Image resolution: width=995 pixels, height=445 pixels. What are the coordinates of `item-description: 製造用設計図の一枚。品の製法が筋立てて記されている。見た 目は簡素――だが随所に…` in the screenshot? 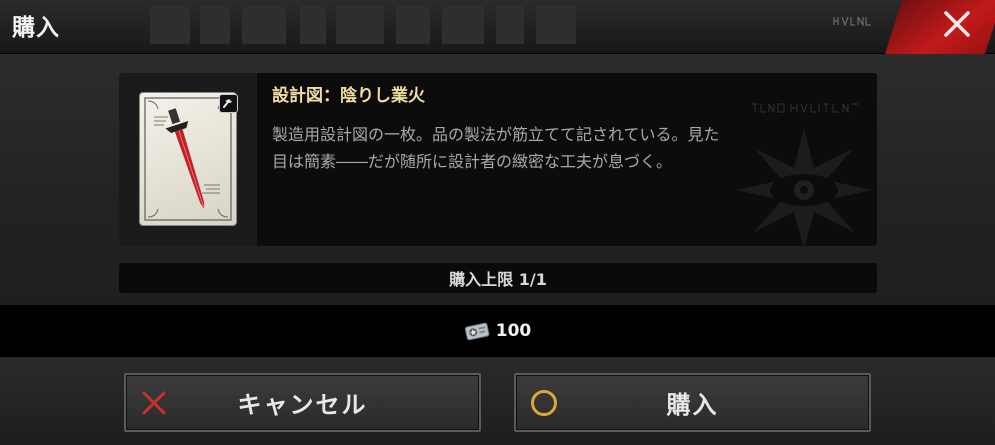 It's located at (557, 148).